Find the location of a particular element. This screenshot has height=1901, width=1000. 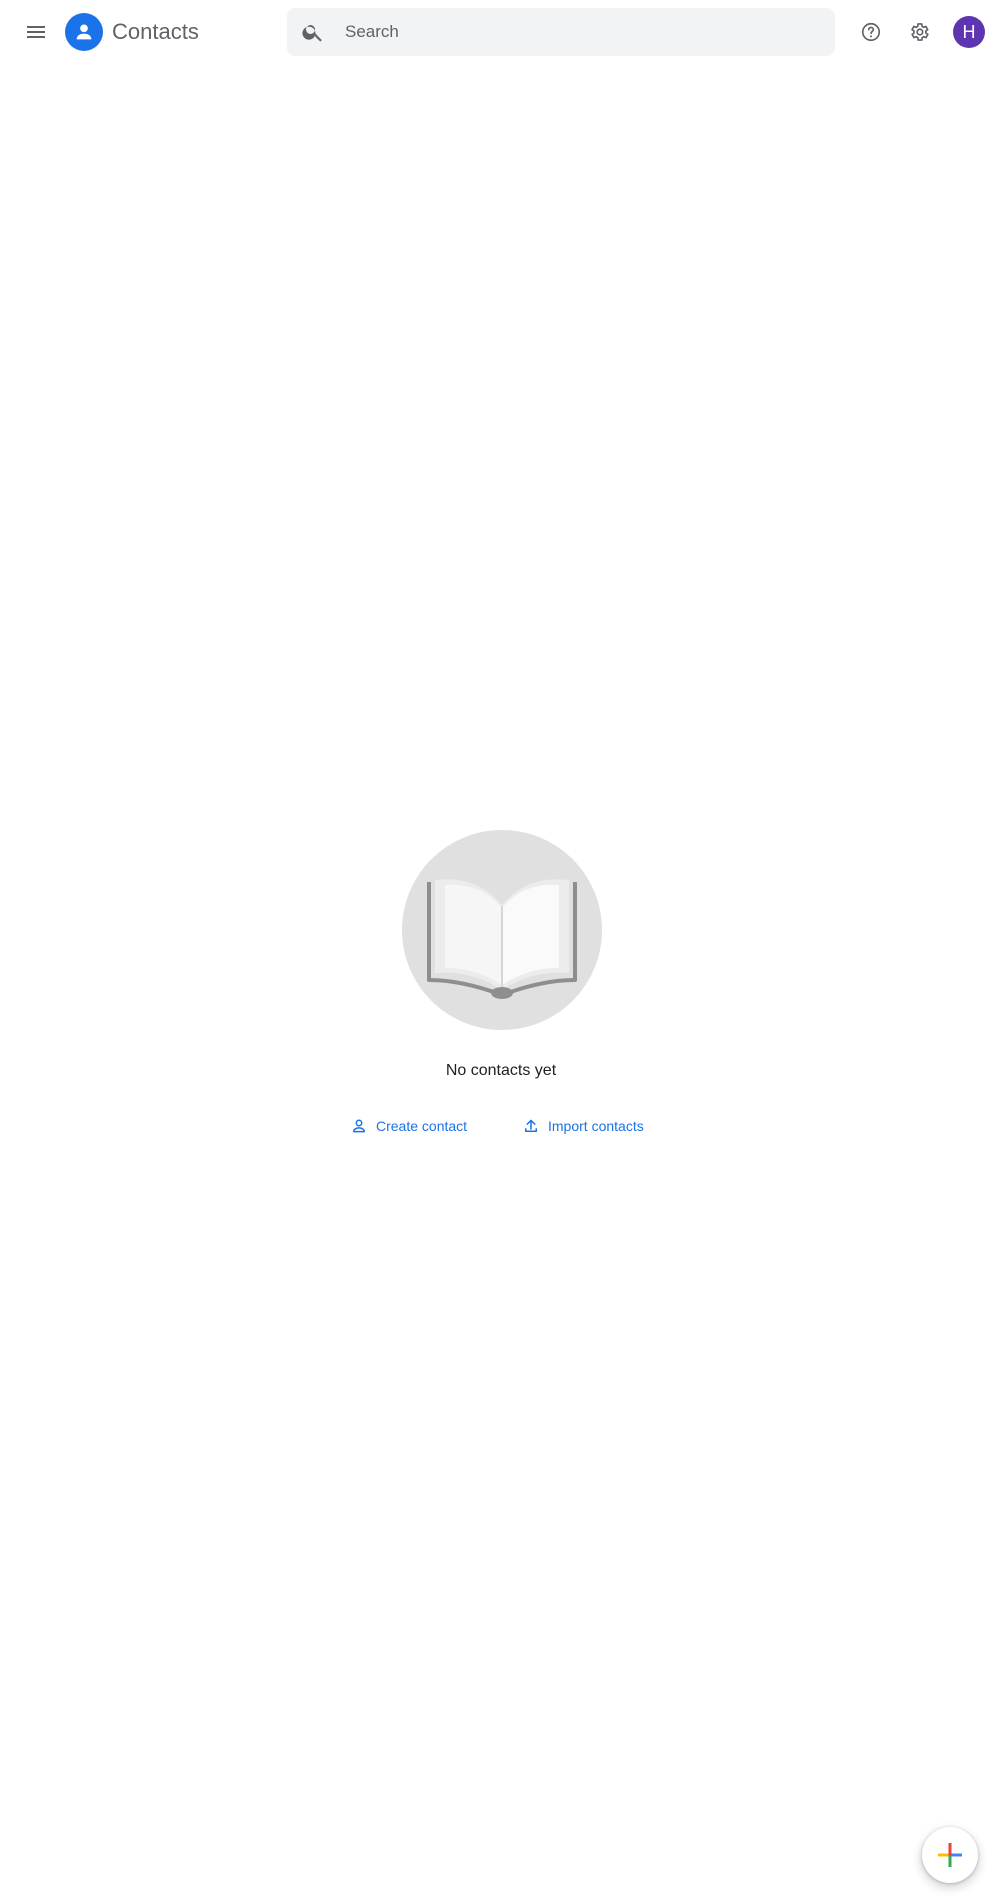

contacts-person-icon is located at coordinates (84, 32).